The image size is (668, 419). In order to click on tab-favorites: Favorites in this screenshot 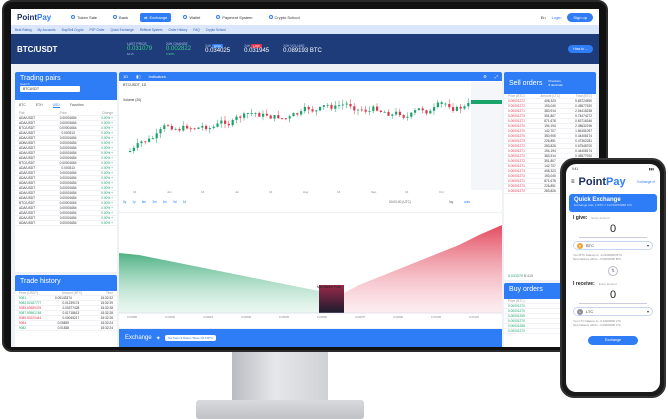, I will do `click(77, 105)`.